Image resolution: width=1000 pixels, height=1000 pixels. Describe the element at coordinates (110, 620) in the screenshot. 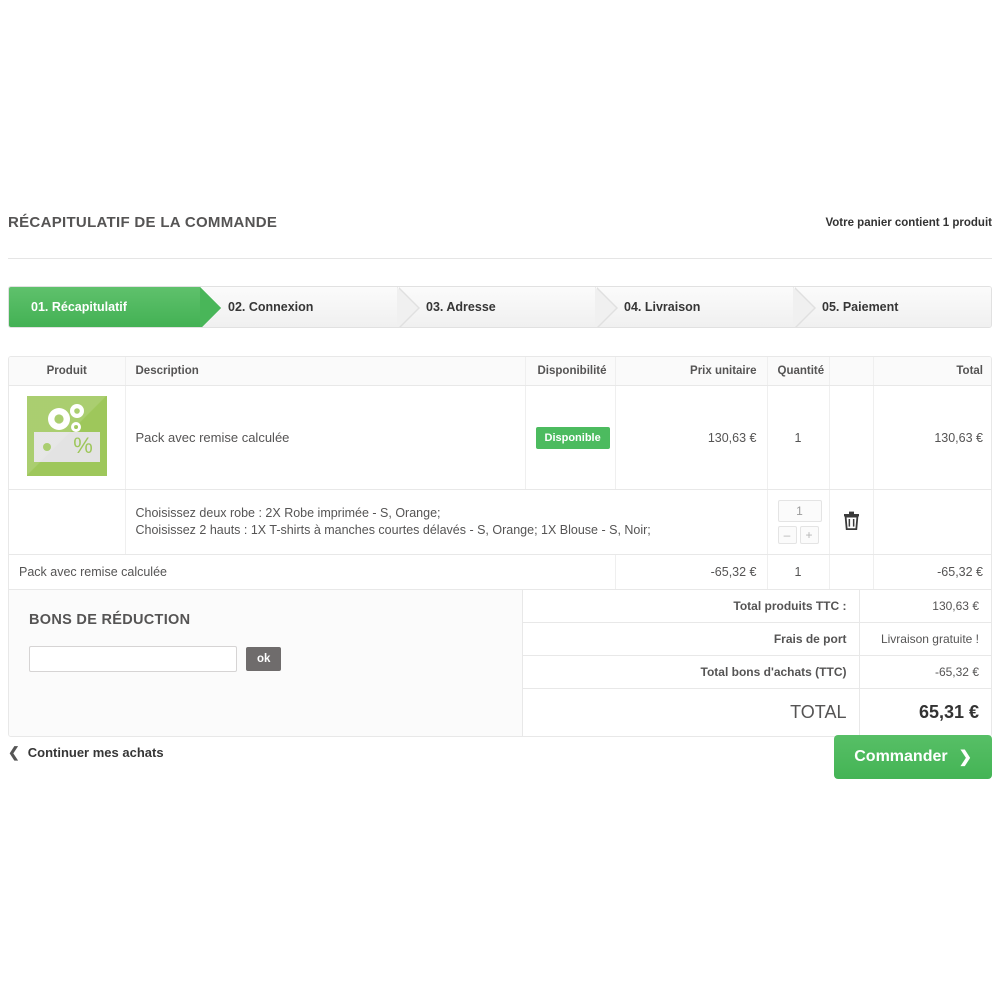

I see `coupon-title: BONS DE RÉDUCTION` at that location.